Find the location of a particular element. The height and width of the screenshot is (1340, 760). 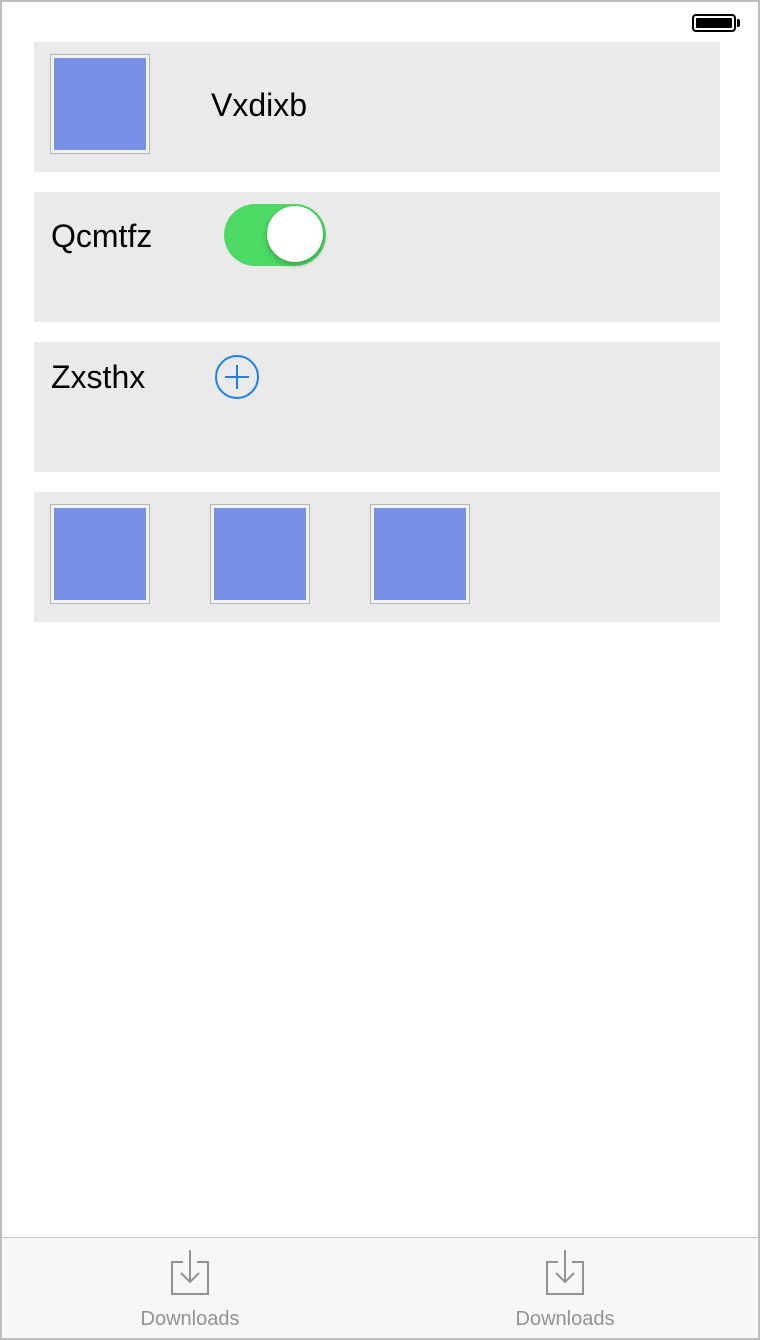

toggle-label: Qcmtfz is located at coordinates (102, 236).